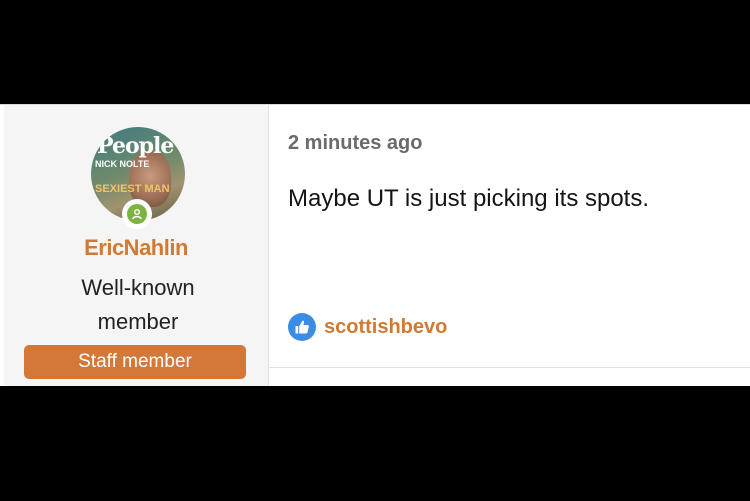 The image size is (750, 501). Describe the element at coordinates (122, 164) in the screenshot. I see `avatar-cover-line: NICK NOLTE` at that location.